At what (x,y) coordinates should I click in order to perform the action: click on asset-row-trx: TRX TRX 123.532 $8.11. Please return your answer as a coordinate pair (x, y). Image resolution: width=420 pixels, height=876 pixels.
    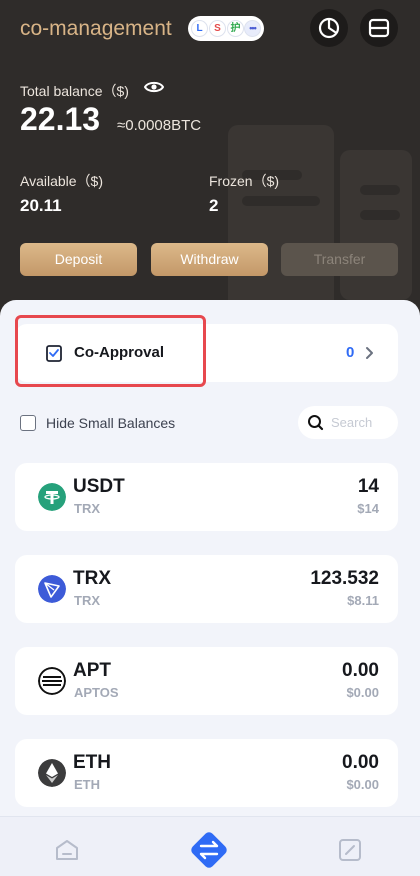
    Looking at the image, I should click on (206, 589).